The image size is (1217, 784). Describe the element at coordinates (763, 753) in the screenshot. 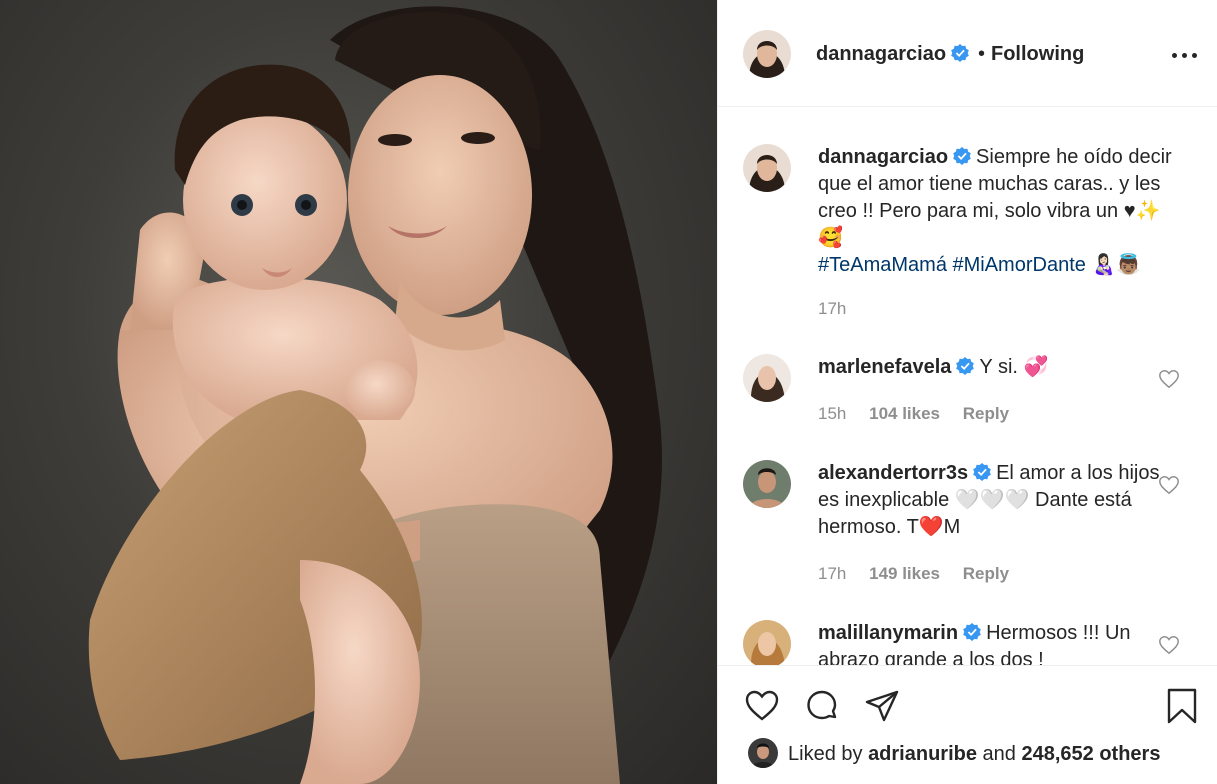

I see `liker-avatar` at that location.